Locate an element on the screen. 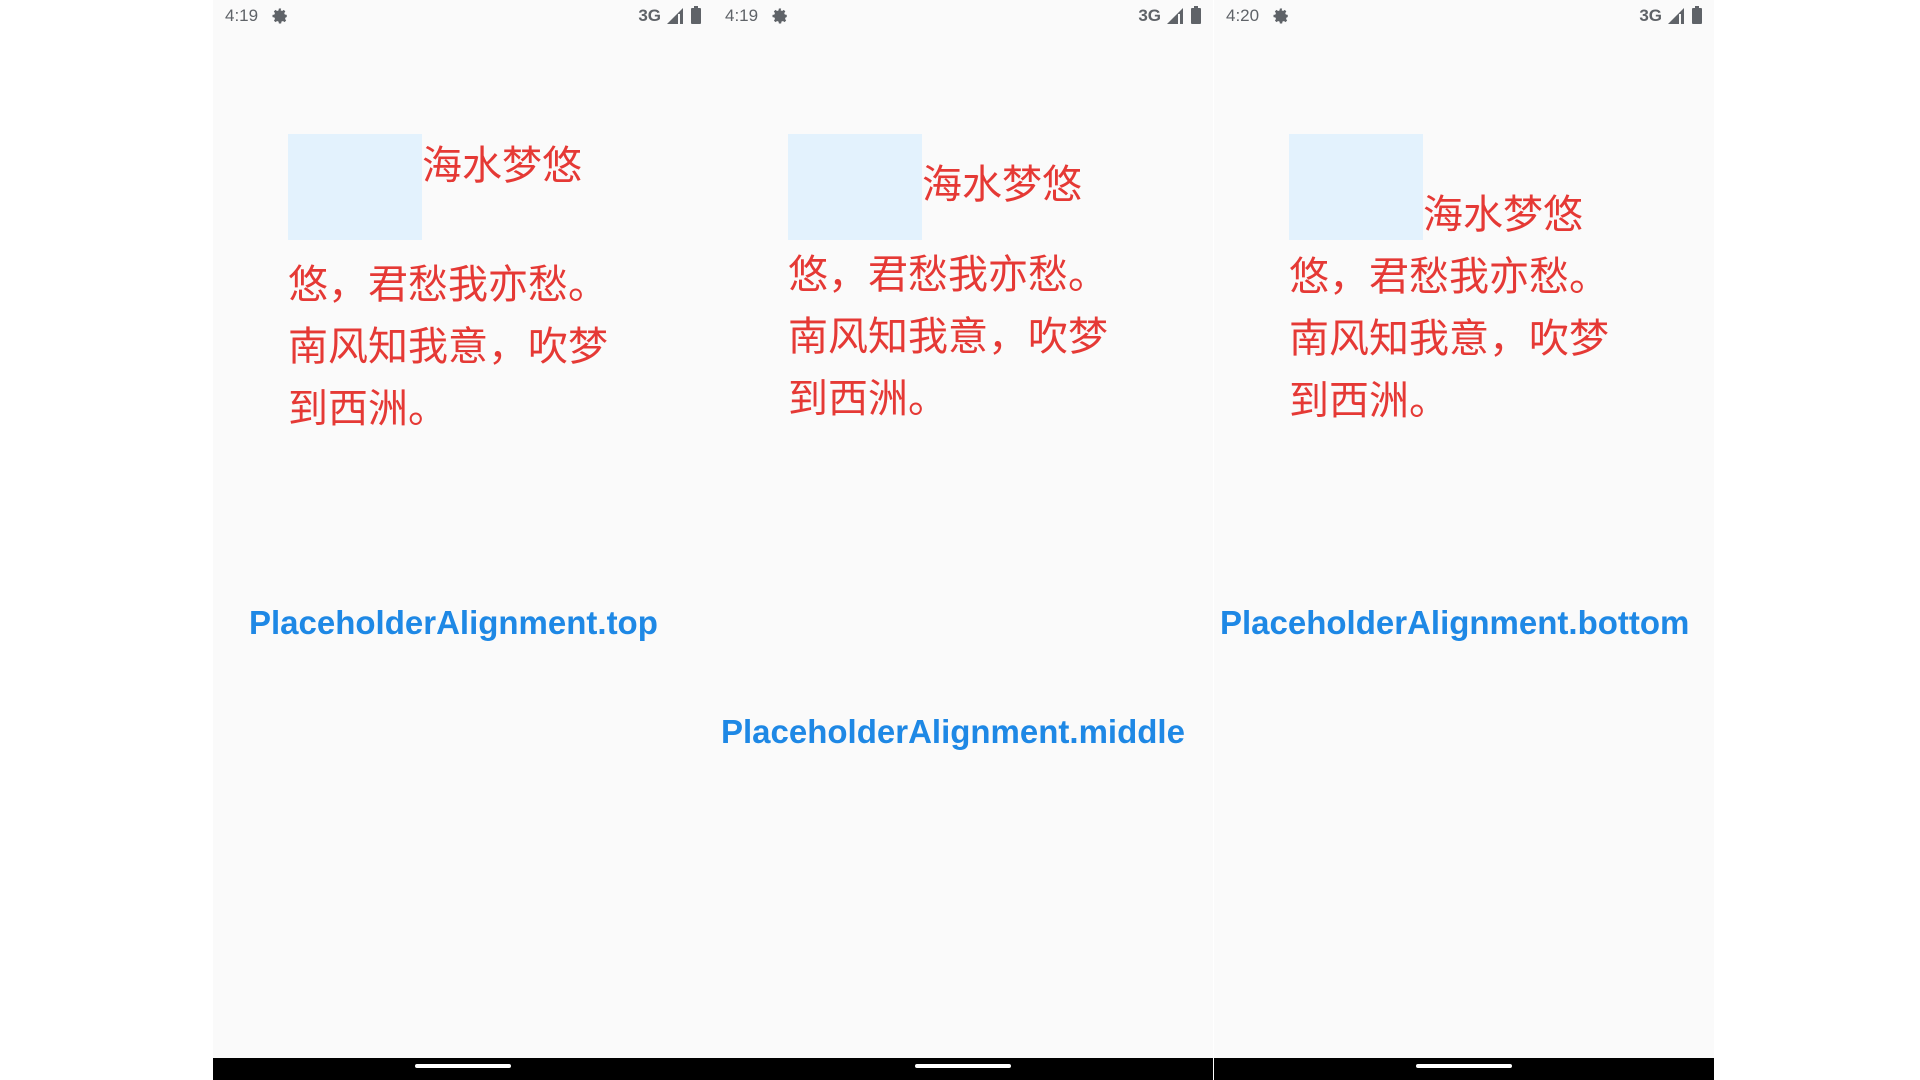  status-time: 4:20 is located at coordinates (1243, 15).